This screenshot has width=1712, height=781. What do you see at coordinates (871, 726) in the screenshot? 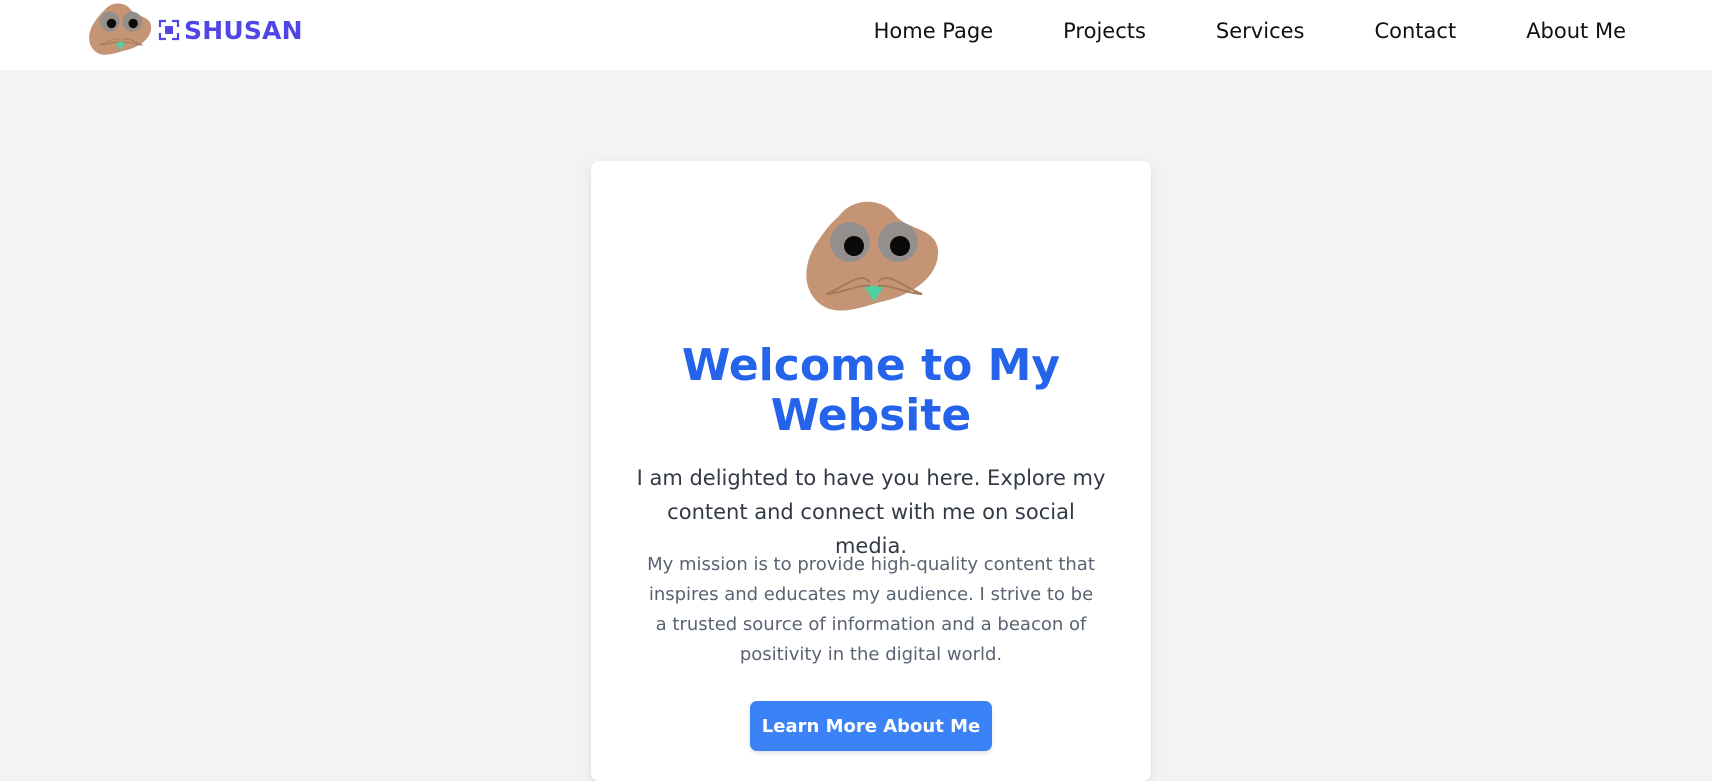
I see `learn-more-button: Learn More About Me` at bounding box center [871, 726].